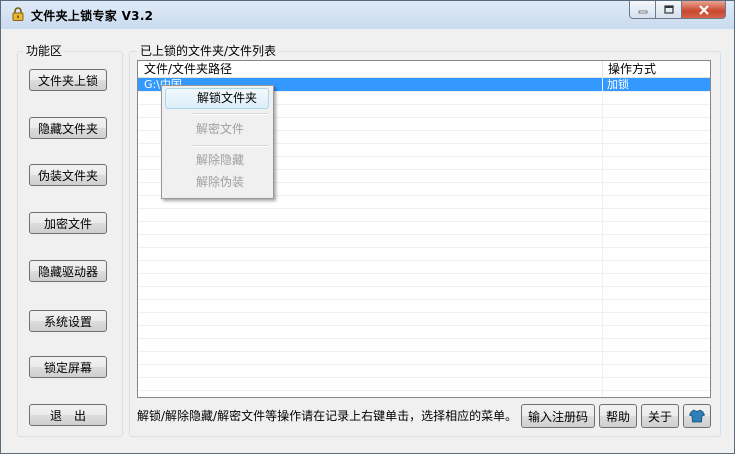 The width and height of the screenshot is (735, 454). Describe the element at coordinates (618, 416) in the screenshot. I see `help-button: 帮助` at that location.